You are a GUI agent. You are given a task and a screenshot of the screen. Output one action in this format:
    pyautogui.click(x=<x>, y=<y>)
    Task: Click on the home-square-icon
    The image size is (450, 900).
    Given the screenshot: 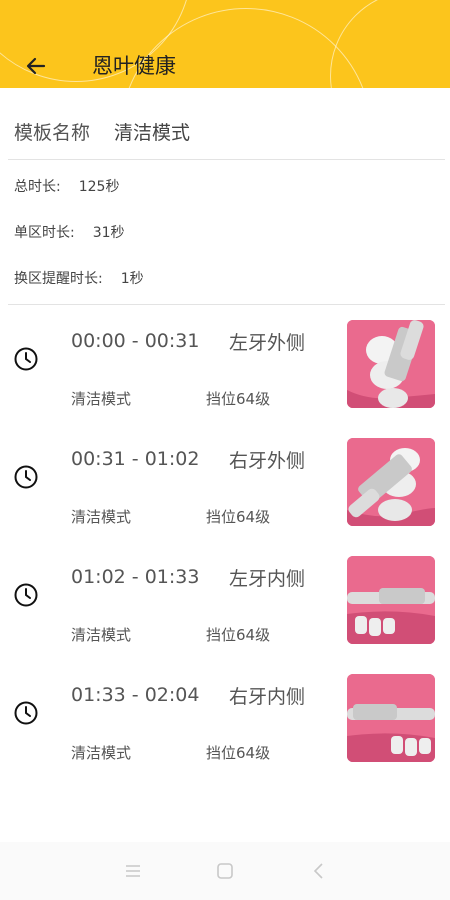 What is the action you would take?
    pyautogui.click(x=225, y=871)
    